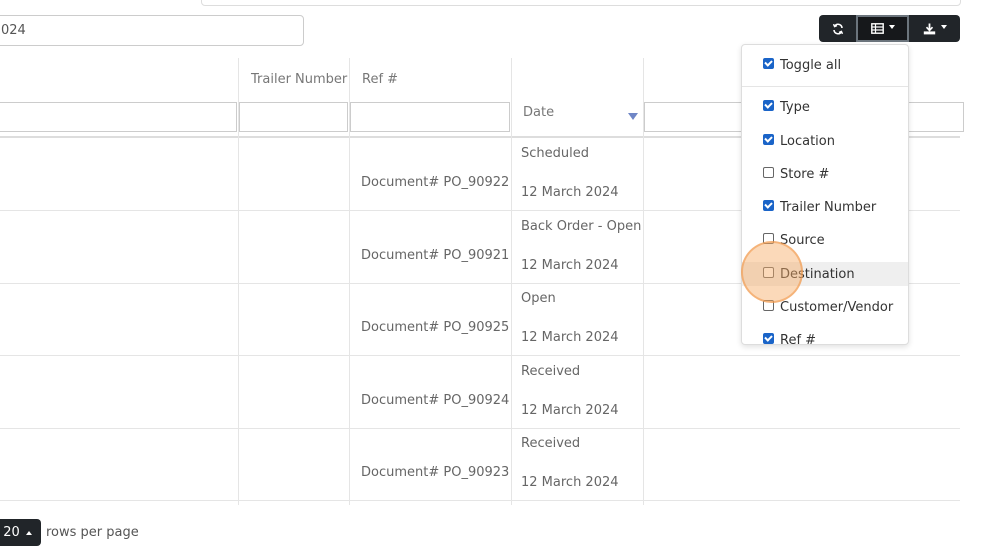 This screenshot has width=983, height=549. Describe the element at coordinates (581, 226) in the screenshot. I see `status-cell: Back Order - Open` at that location.